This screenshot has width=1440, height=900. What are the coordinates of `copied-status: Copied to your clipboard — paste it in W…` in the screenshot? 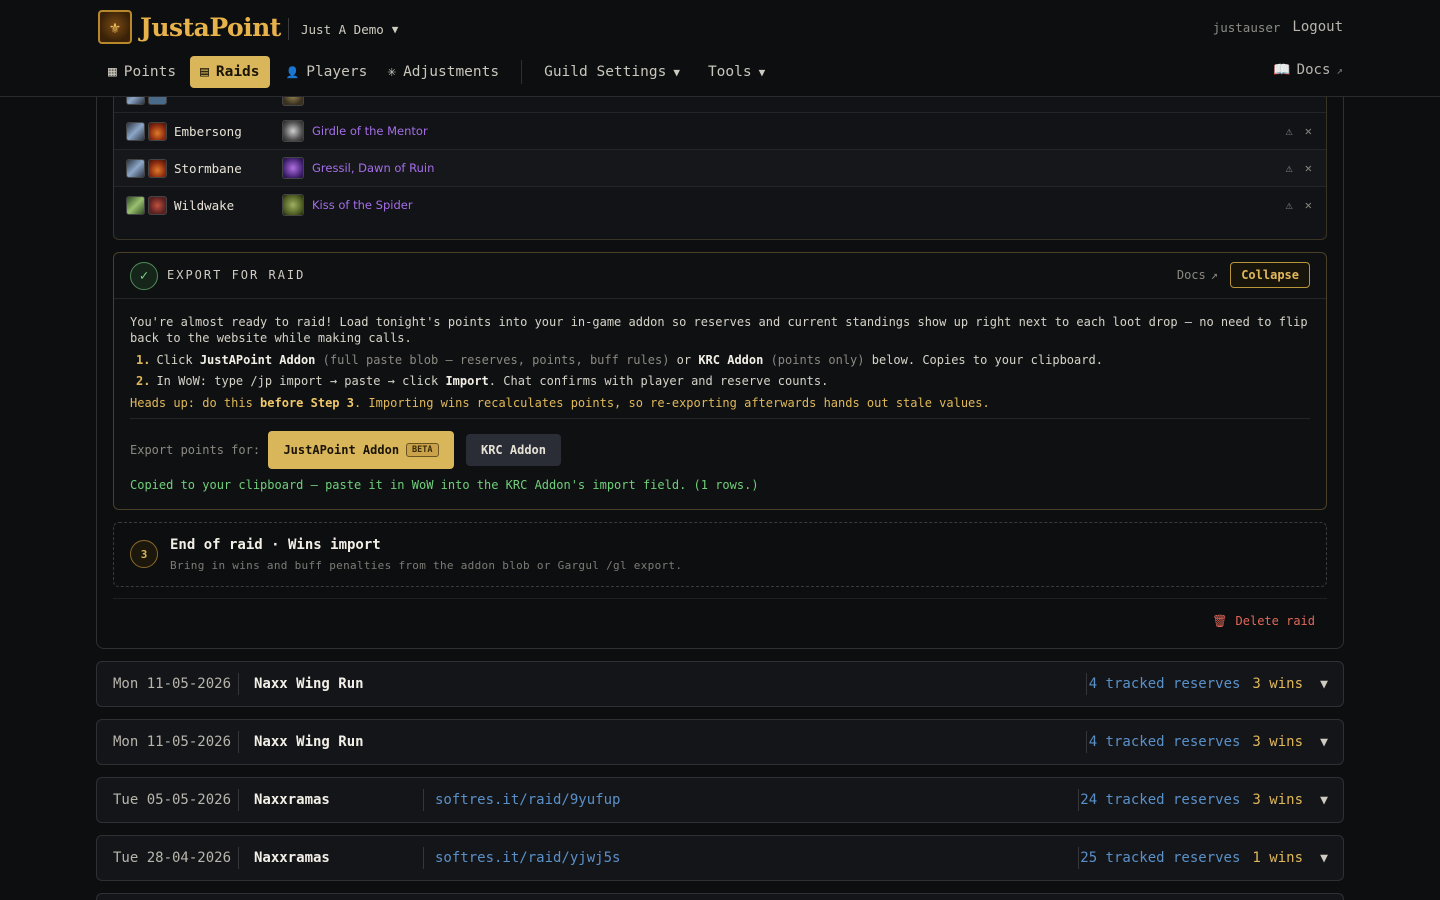 It's located at (444, 485).